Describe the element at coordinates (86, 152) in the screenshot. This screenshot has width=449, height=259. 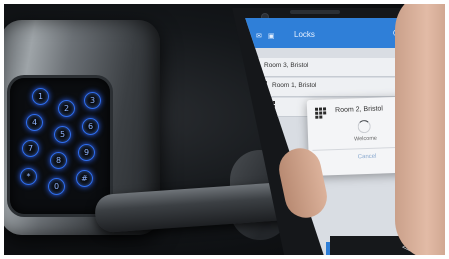
I see `keypad-key: 9` at that location.